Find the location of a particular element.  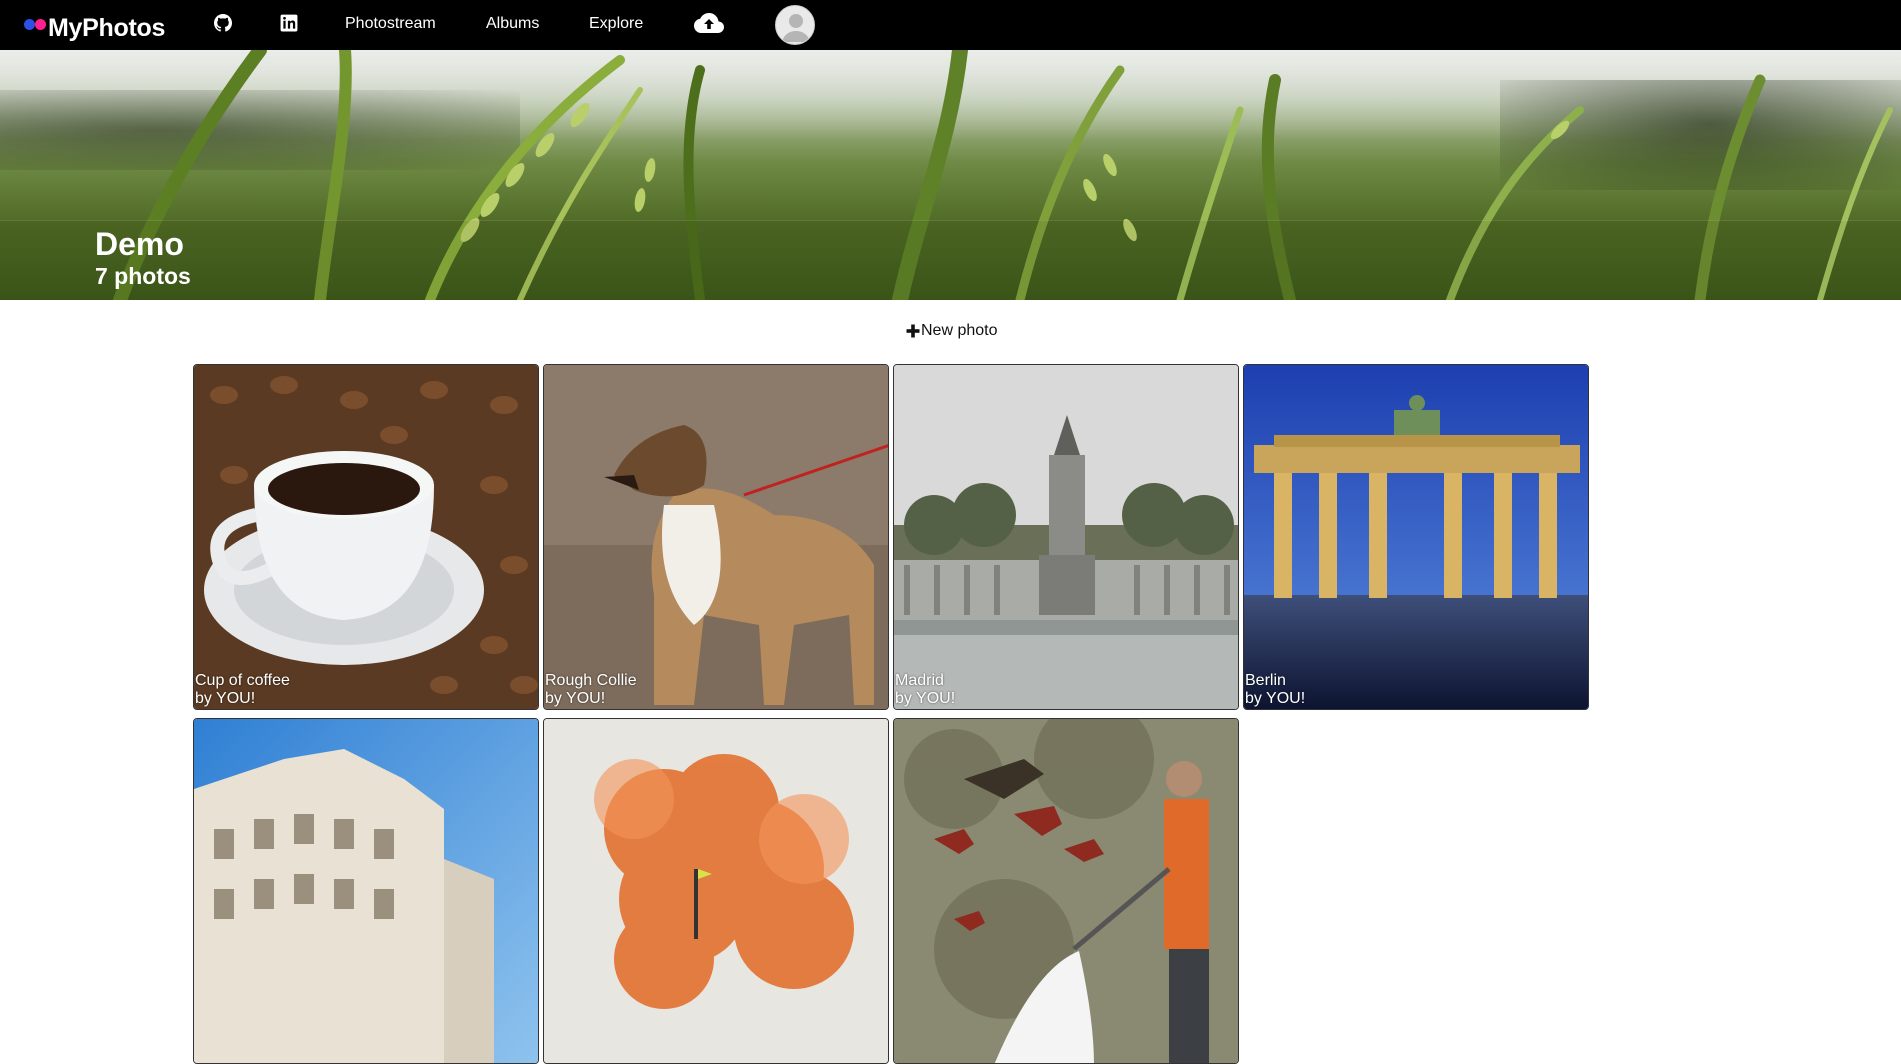

madrid-monument-image is located at coordinates (1066, 537).